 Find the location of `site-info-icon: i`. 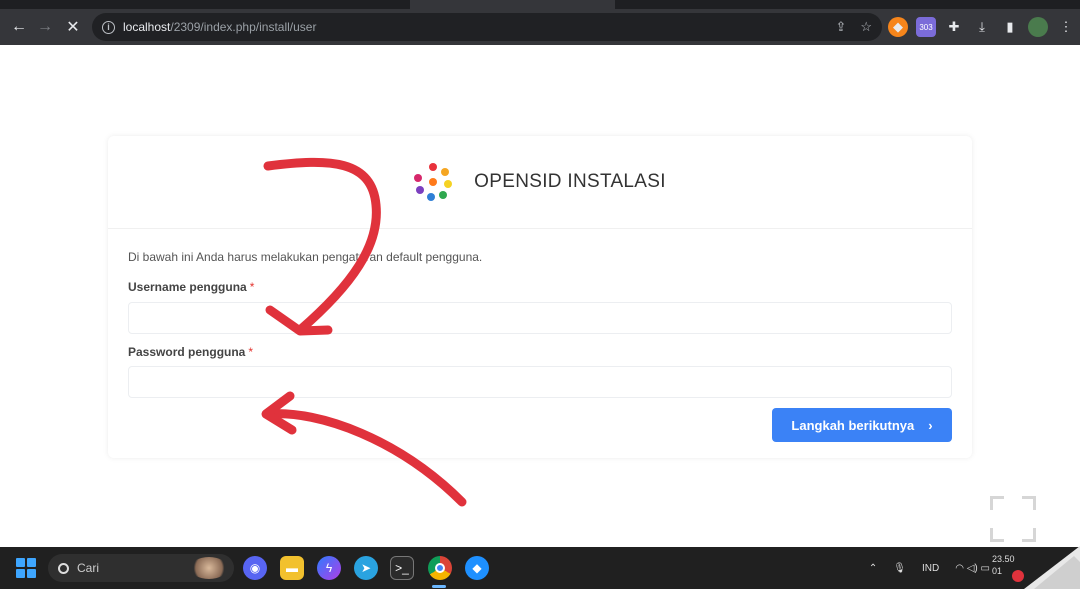

site-info-icon: i is located at coordinates (108, 27).